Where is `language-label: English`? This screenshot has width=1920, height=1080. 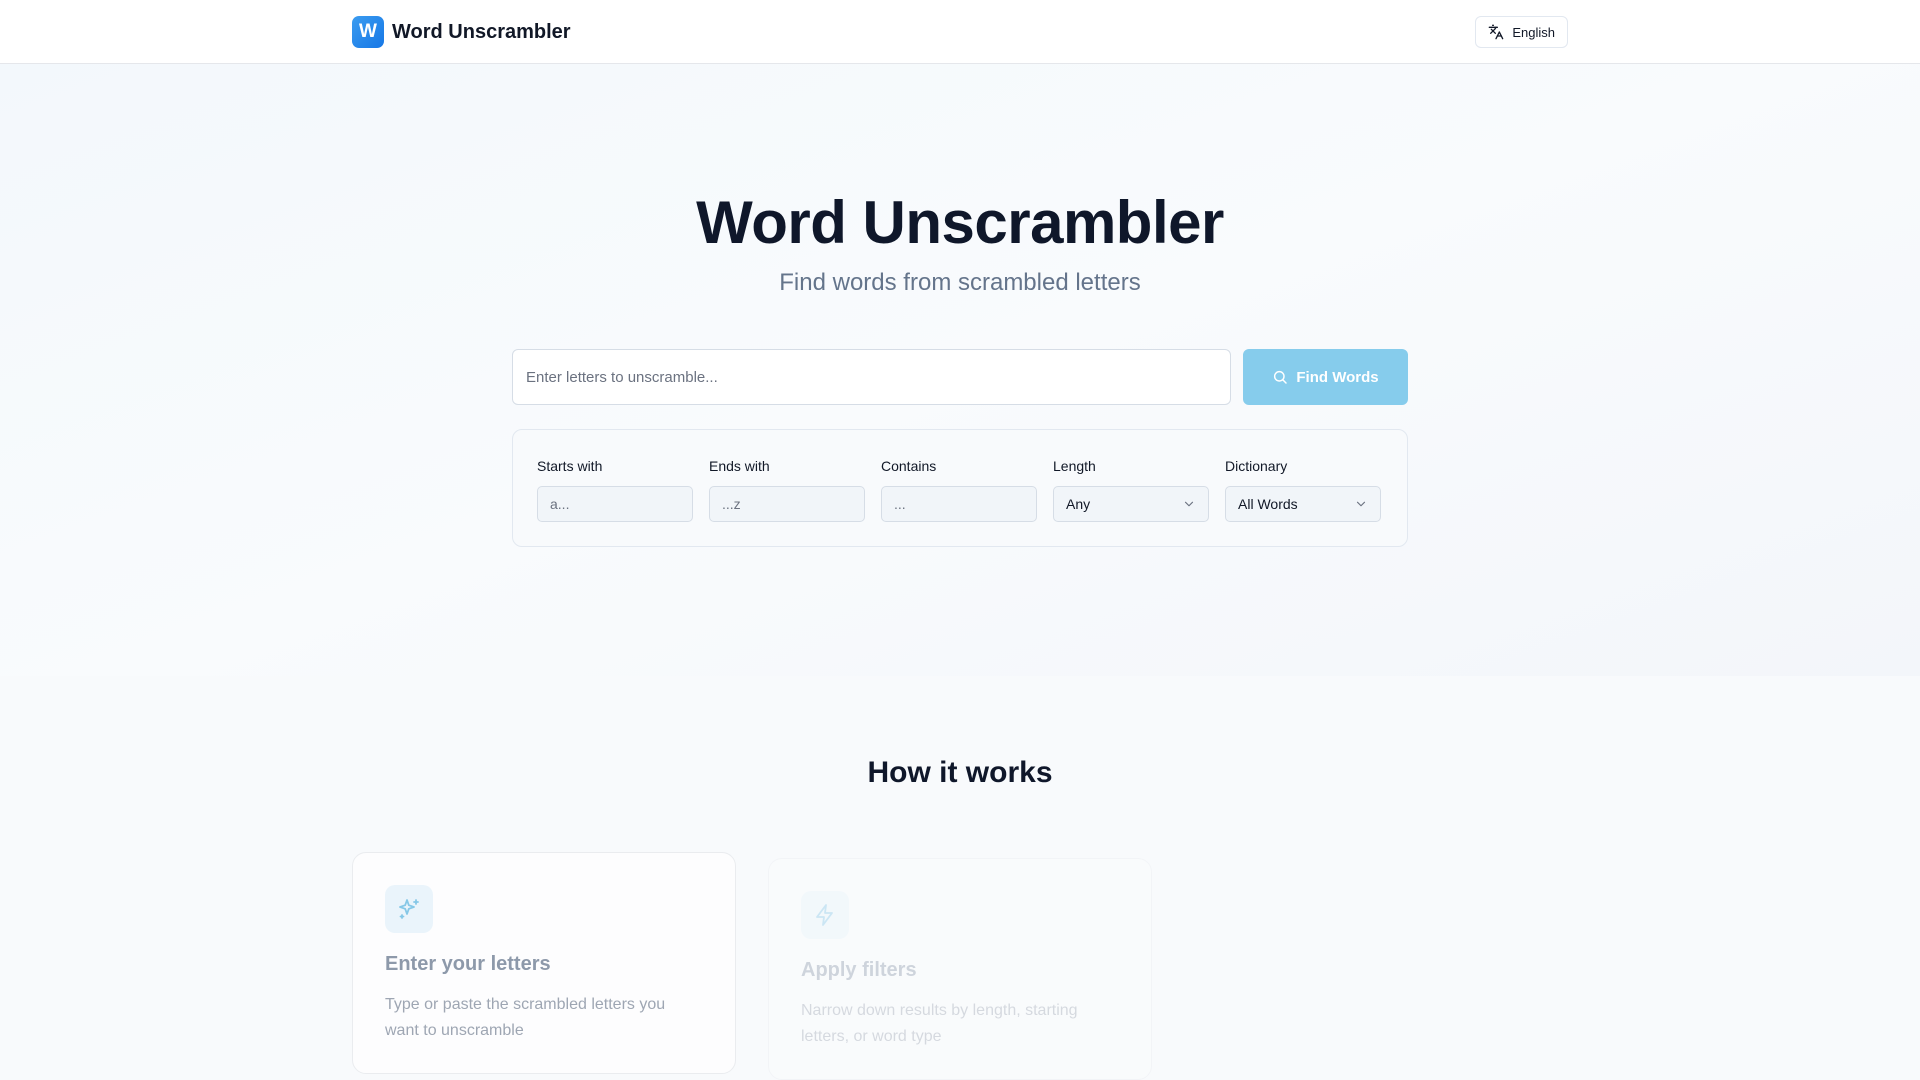
language-label: English is located at coordinates (1533, 32).